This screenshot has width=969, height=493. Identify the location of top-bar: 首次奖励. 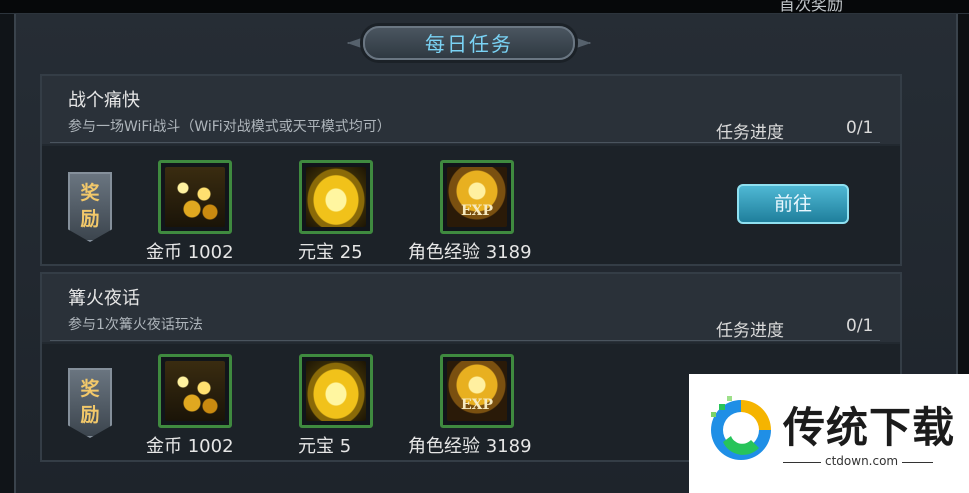
(484, 7).